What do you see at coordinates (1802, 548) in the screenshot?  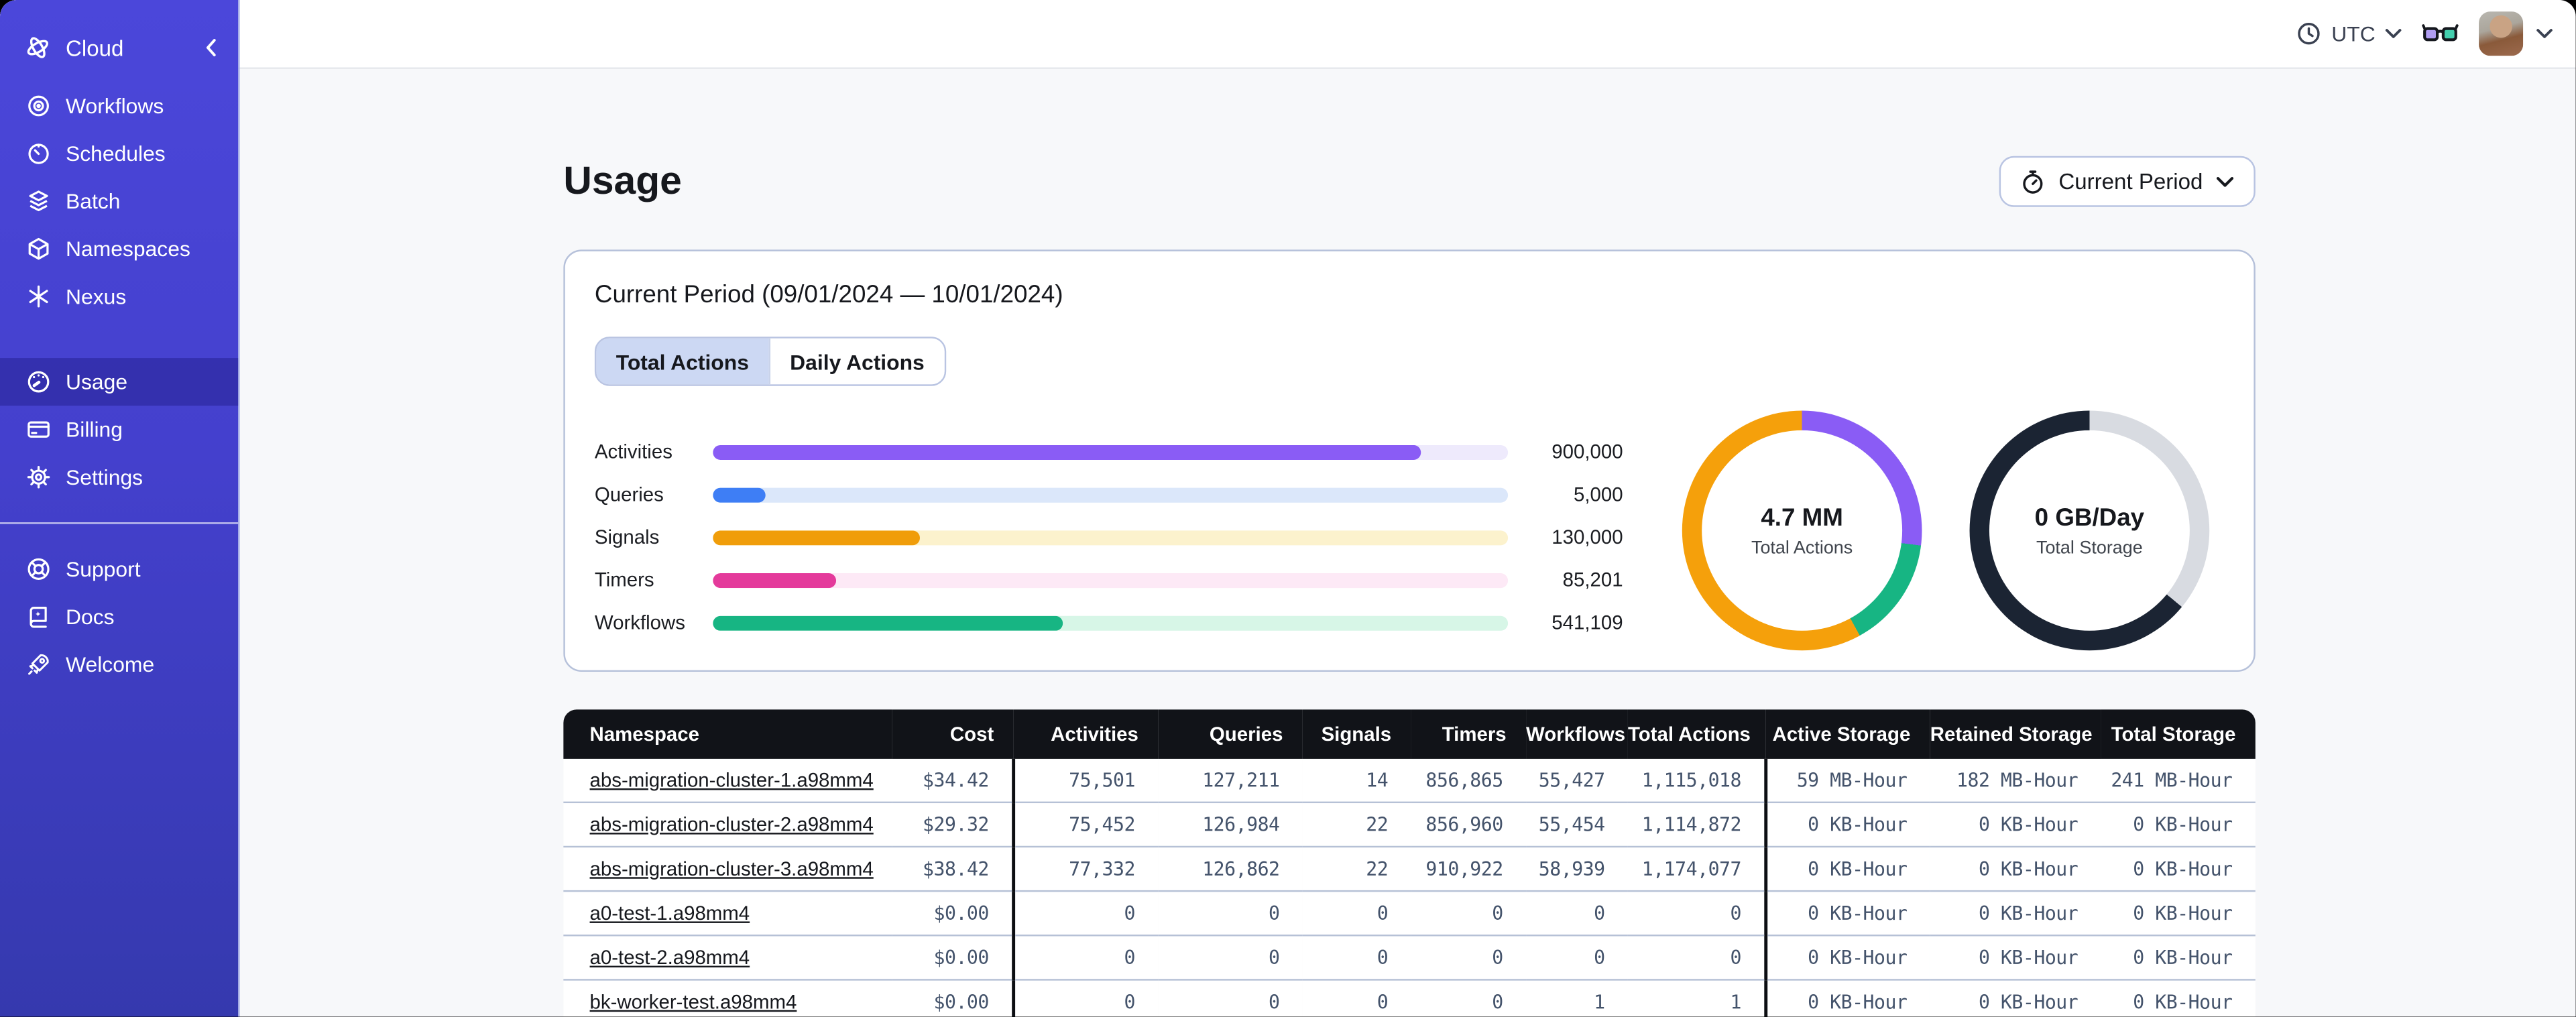 I see `donut-subtitle: Total Actions` at bounding box center [1802, 548].